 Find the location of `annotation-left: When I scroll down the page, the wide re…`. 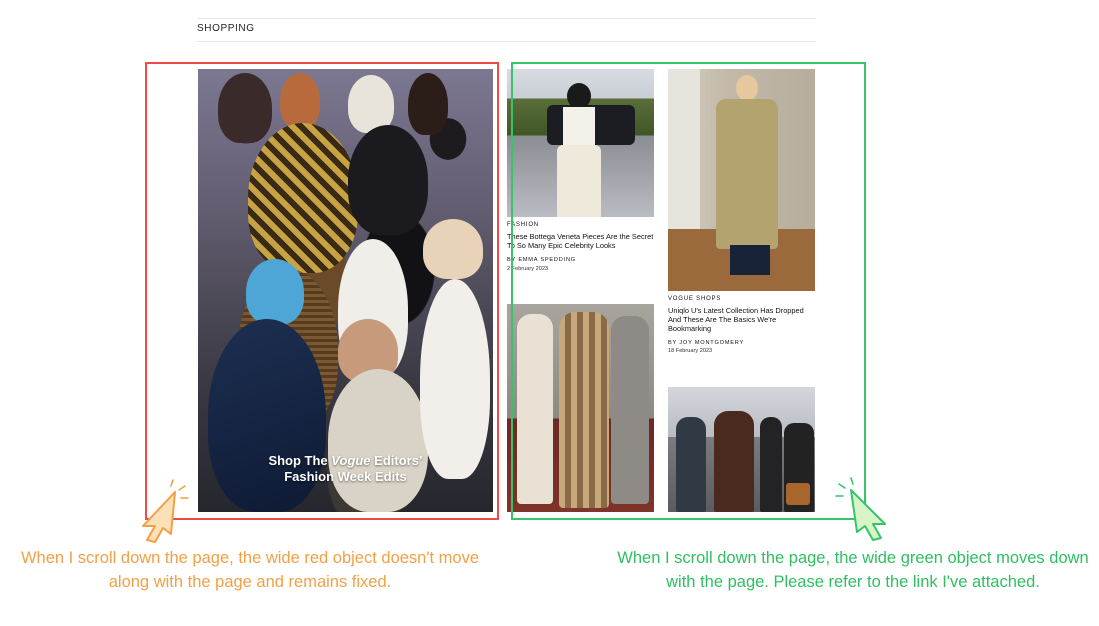

annotation-left: When I scroll down the page, the wide re… is located at coordinates (250, 570).